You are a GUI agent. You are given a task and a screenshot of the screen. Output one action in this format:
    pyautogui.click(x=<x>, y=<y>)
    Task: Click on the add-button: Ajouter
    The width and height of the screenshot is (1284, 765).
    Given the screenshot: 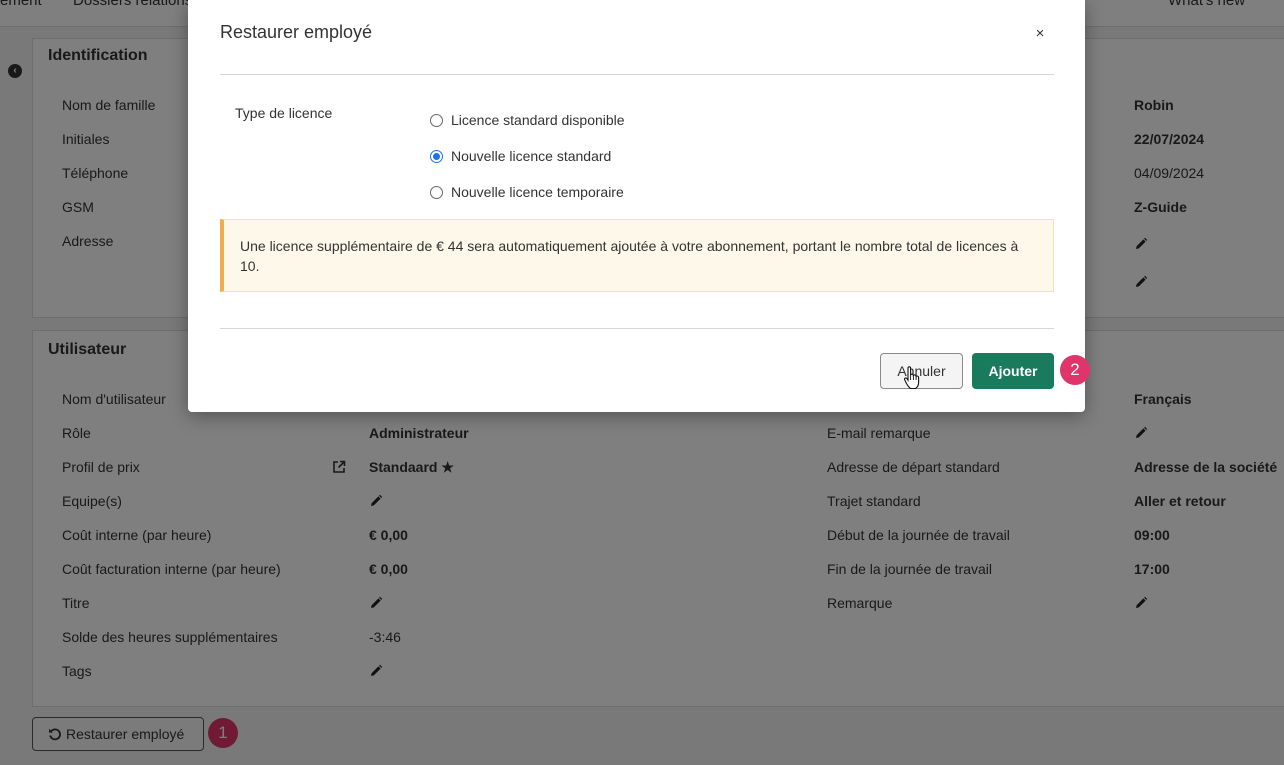 What is the action you would take?
    pyautogui.click(x=1013, y=371)
    